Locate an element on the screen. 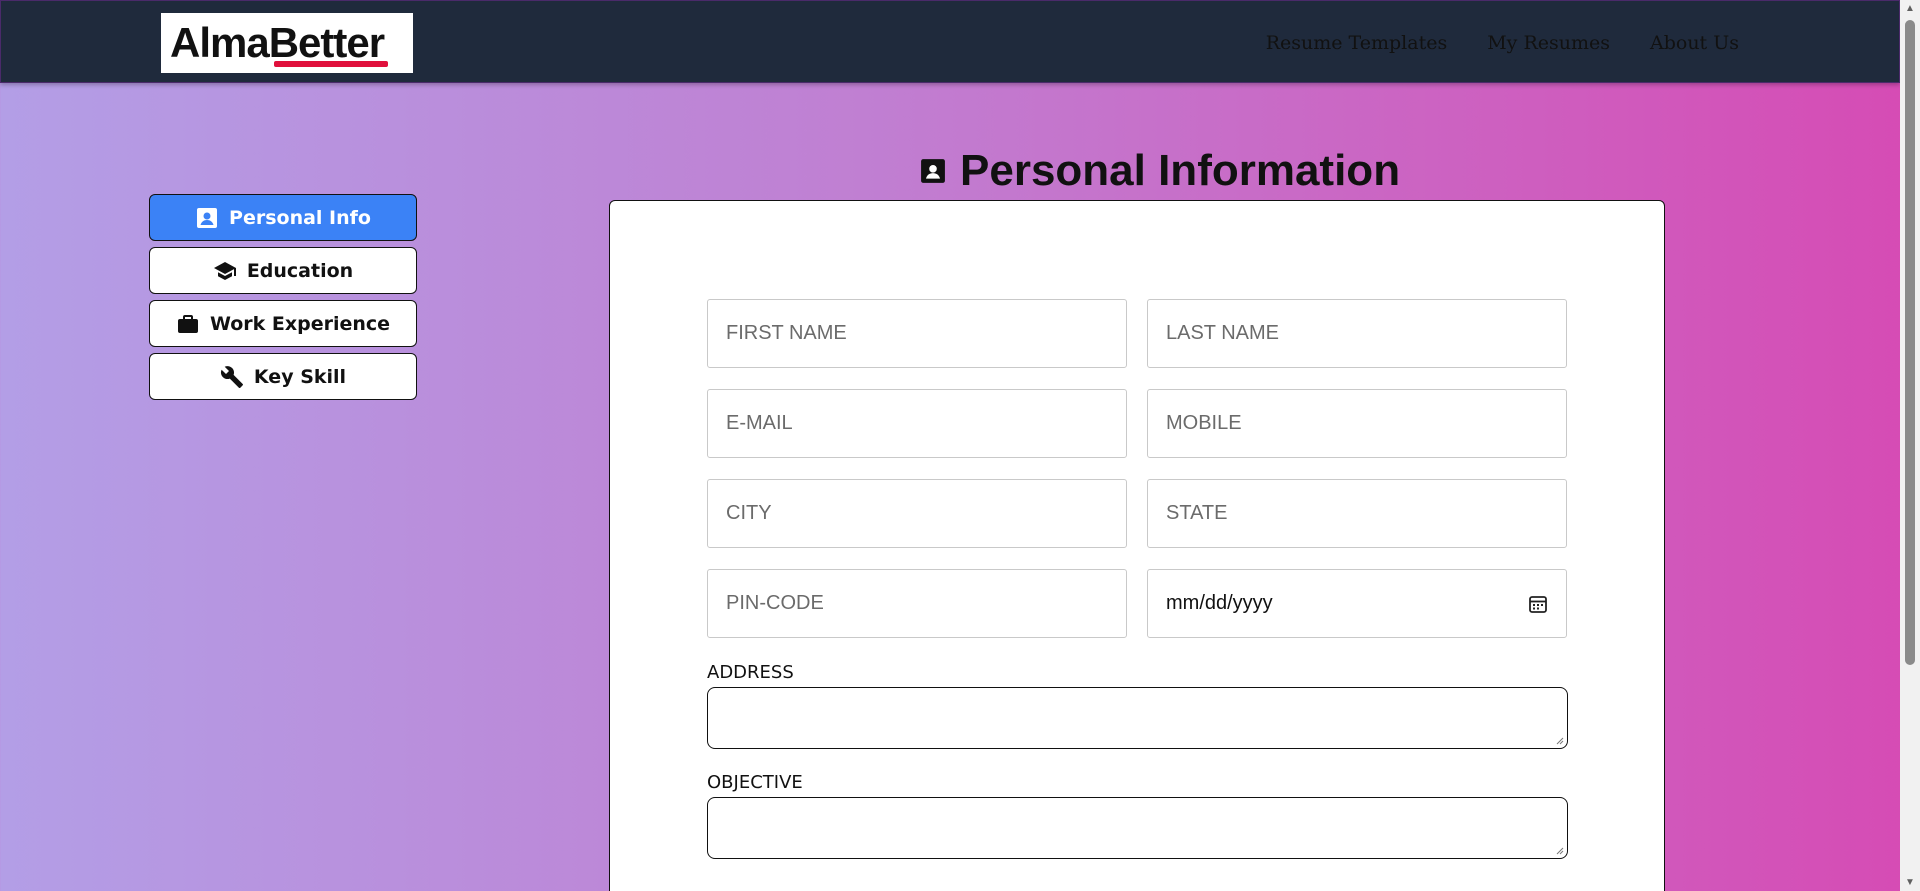 The image size is (1920, 891). sidebar-item-label: Work Experience is located at coordinates (300, 323).